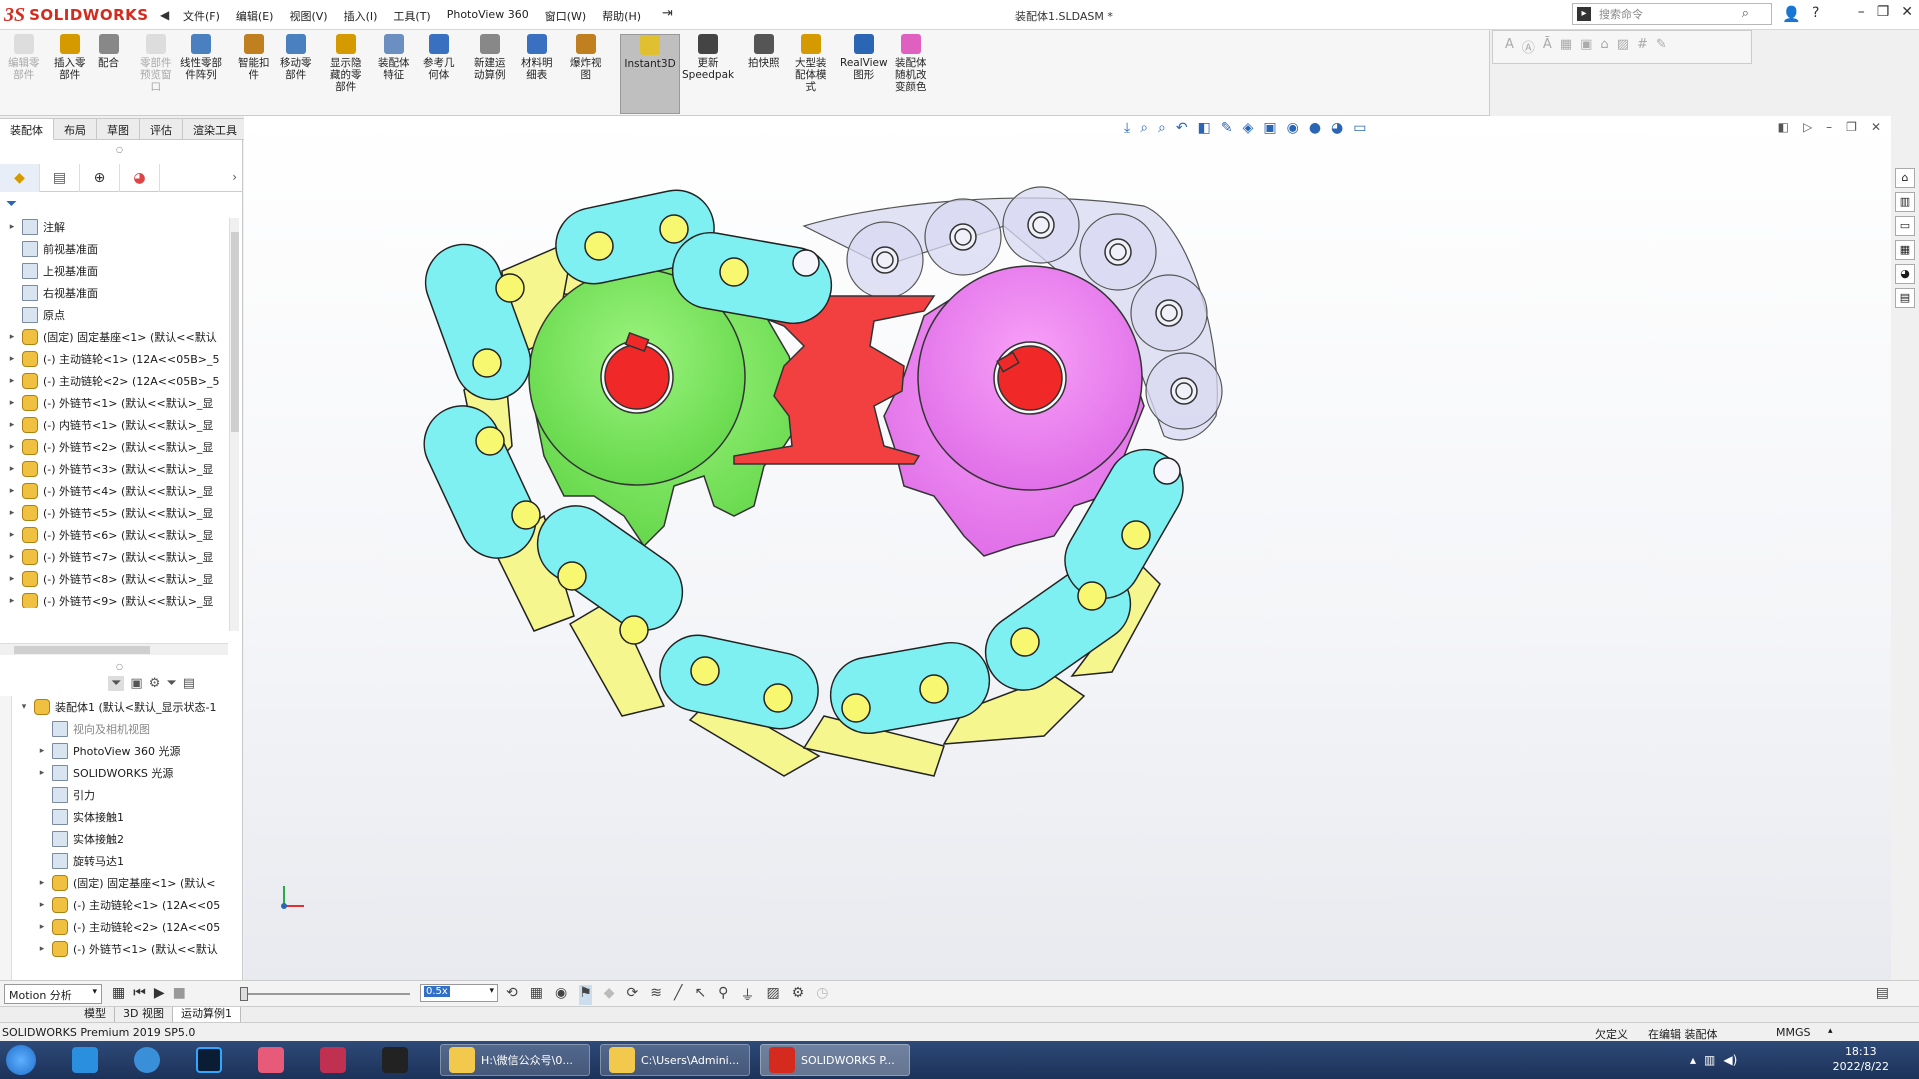 This screenshot has height=1079, width=1919. I want to click on menu-item: 工具(T), so click(411, 16).